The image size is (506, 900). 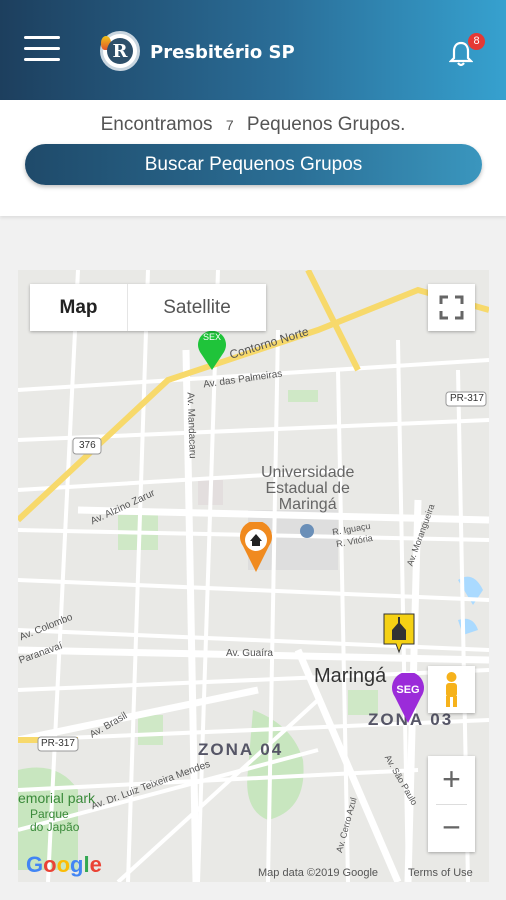 What do you see at coordinates (451, 780) in the screenshot?
I see `zoom-in-button: +` at bounding box center [451, 780].